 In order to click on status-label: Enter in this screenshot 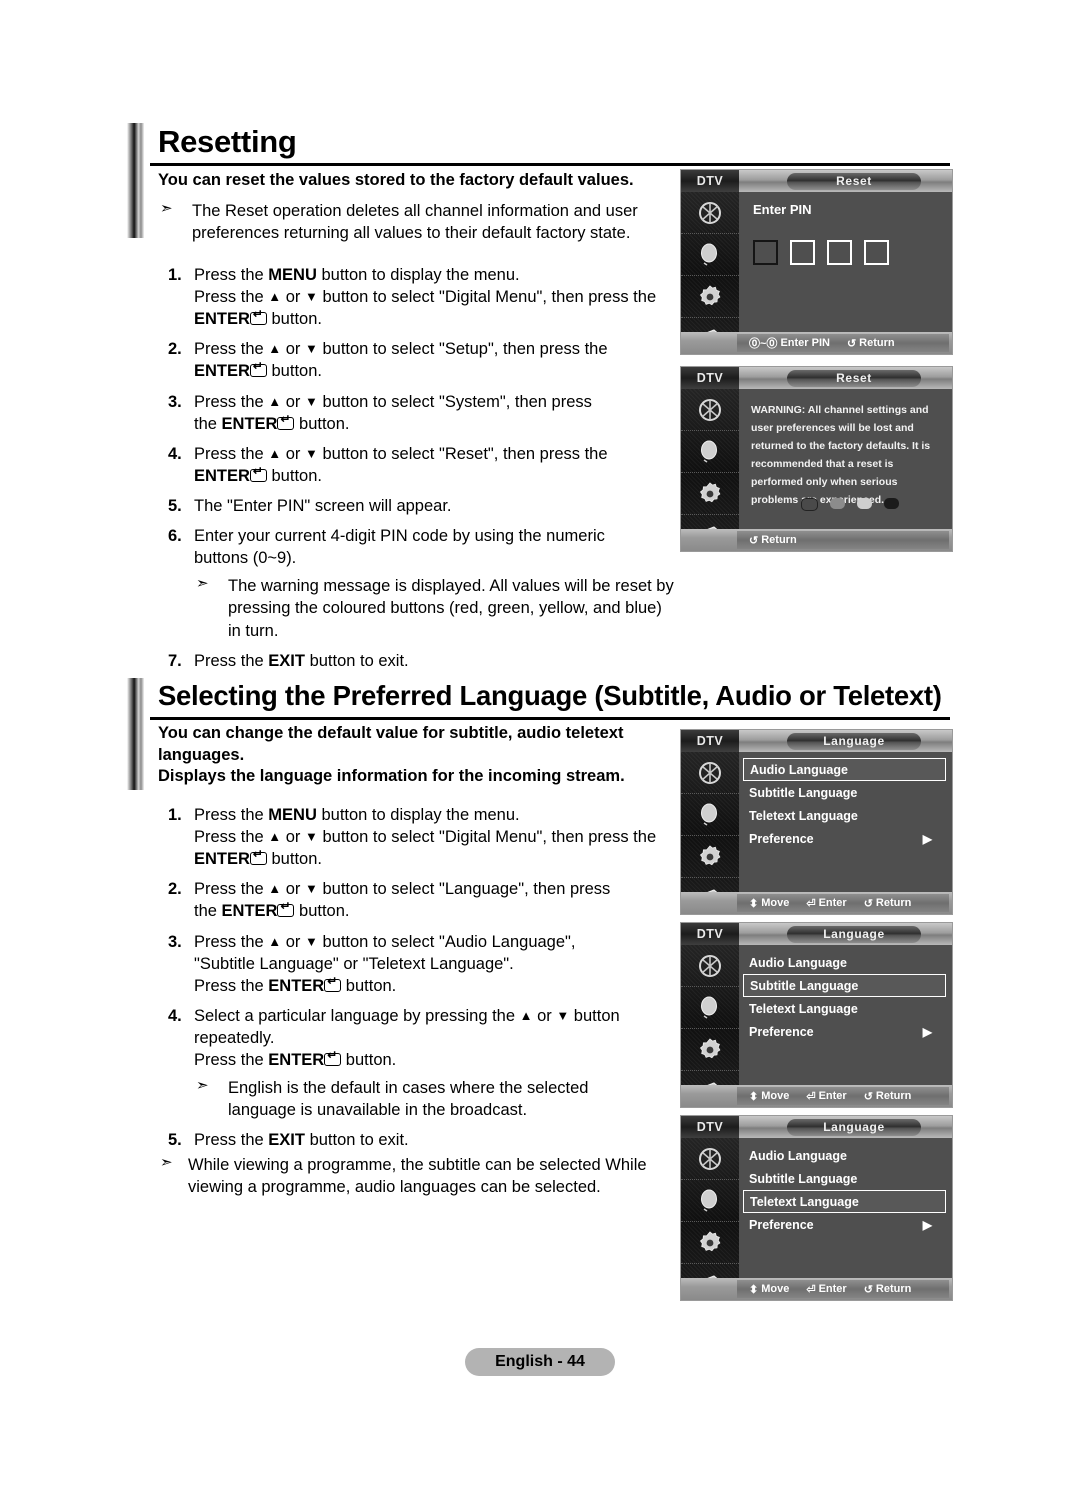, I will do `click(832, 903)`.